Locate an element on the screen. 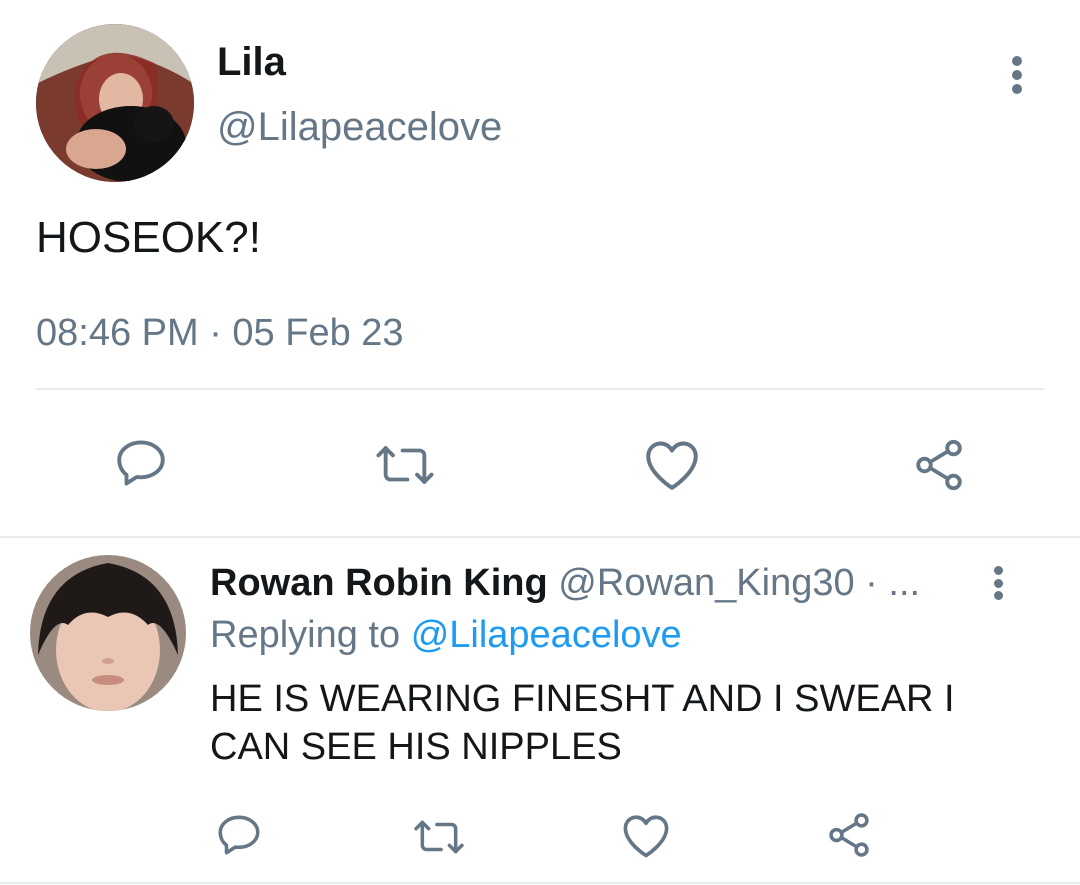 The width and height of the screenshot is (1080, 885). main-actions-divider is located at coordinates (540, 389).